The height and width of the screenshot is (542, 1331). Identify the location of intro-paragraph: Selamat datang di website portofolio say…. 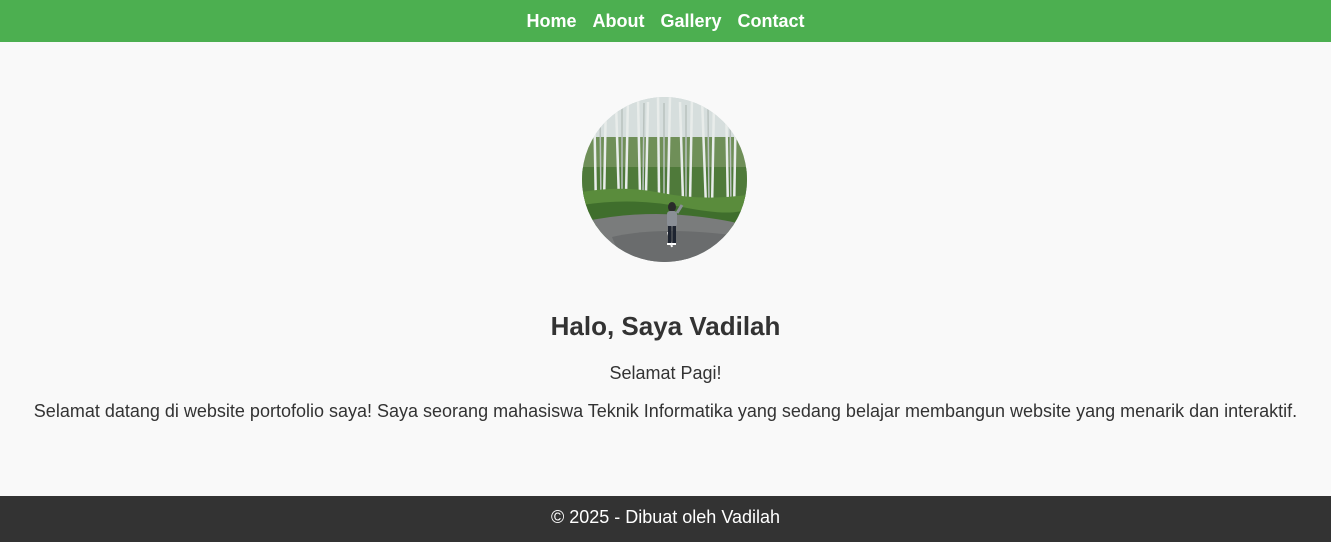
(665, 411).